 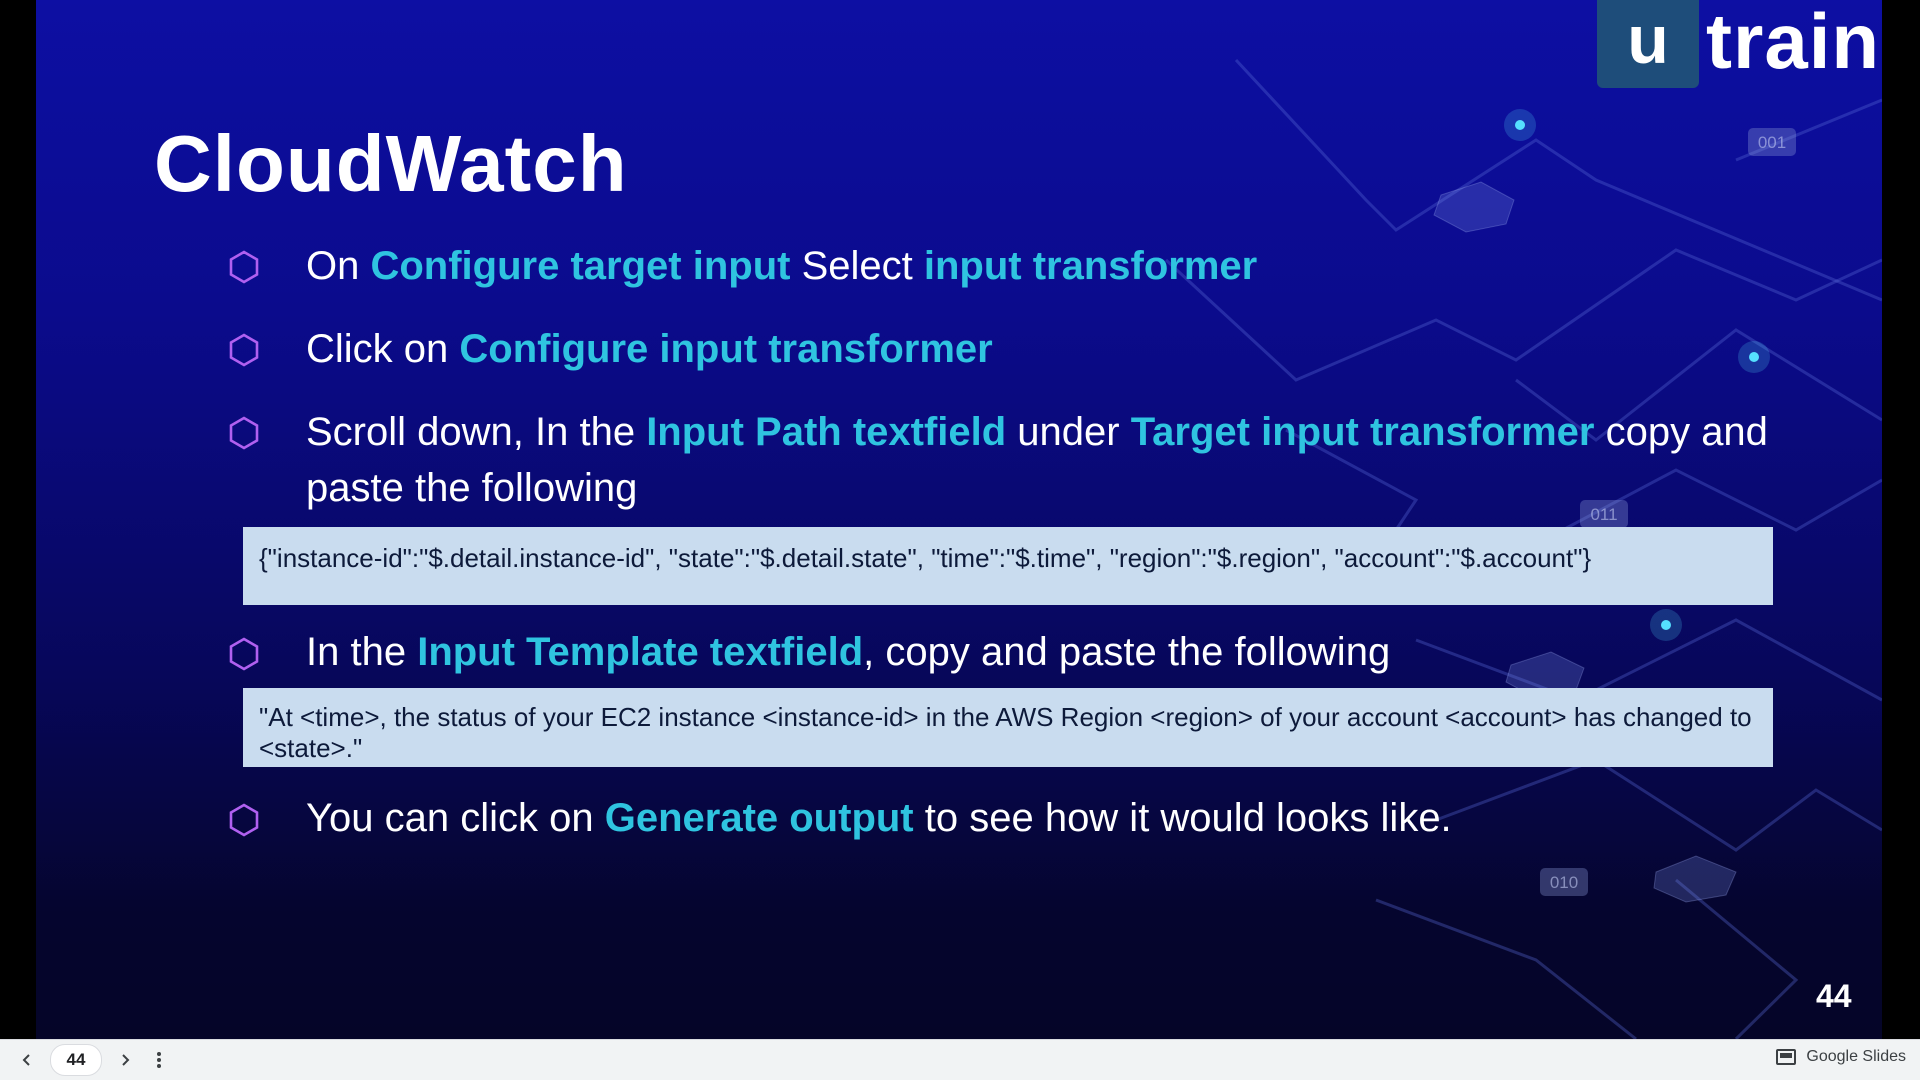 What do you see at coordinates (362, 652) in the screenshot?
I see `bullet-text: In the` at bounding box center [362, 652].